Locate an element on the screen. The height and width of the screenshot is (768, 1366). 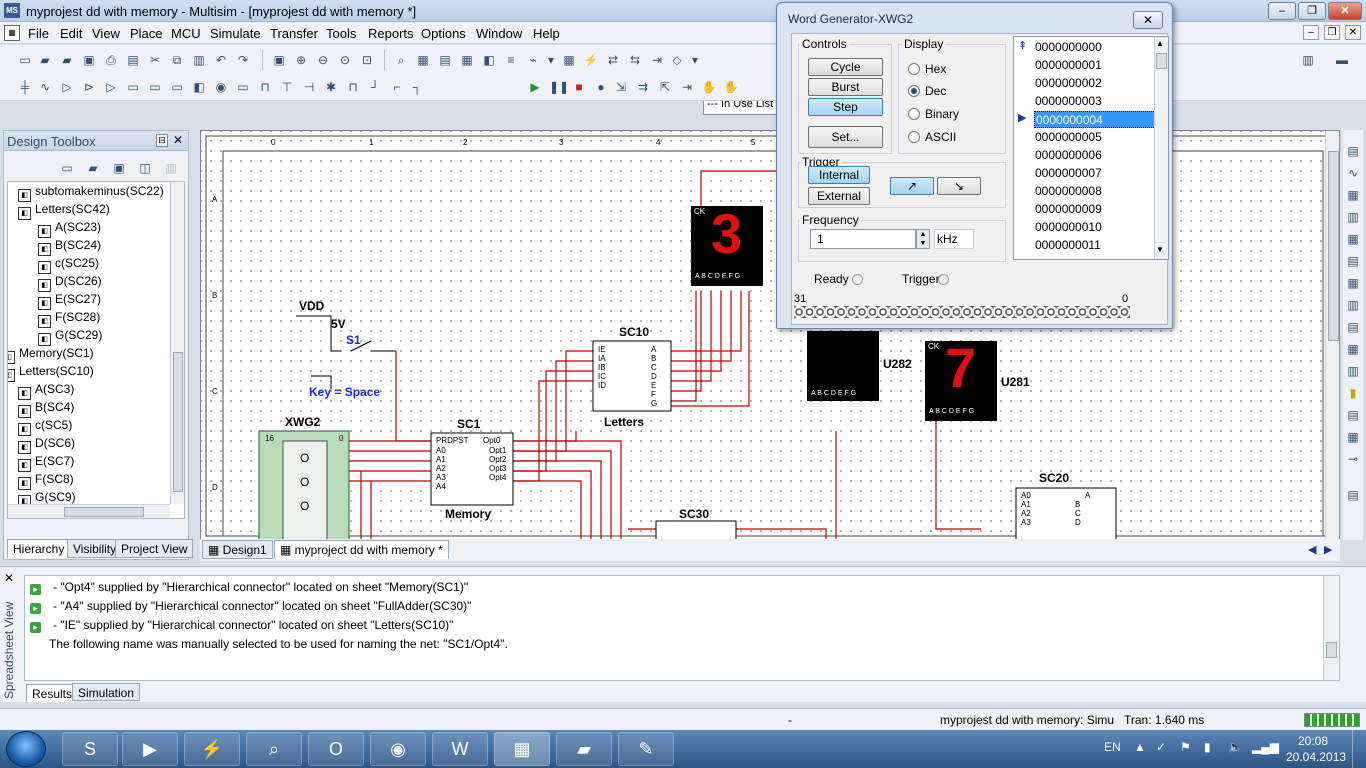
toggle-breakpoint-icon: ✋ is located at coordinates (709, 87).